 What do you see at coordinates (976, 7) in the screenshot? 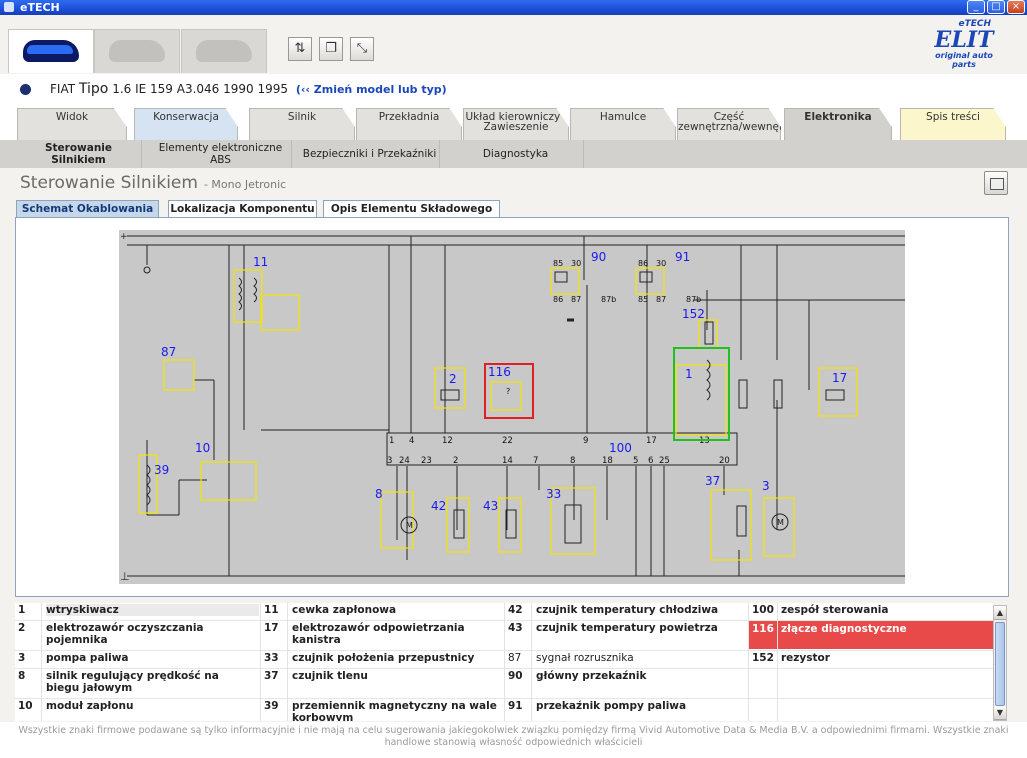
I see `minimize-button: _` at bounding box center [976, 7].